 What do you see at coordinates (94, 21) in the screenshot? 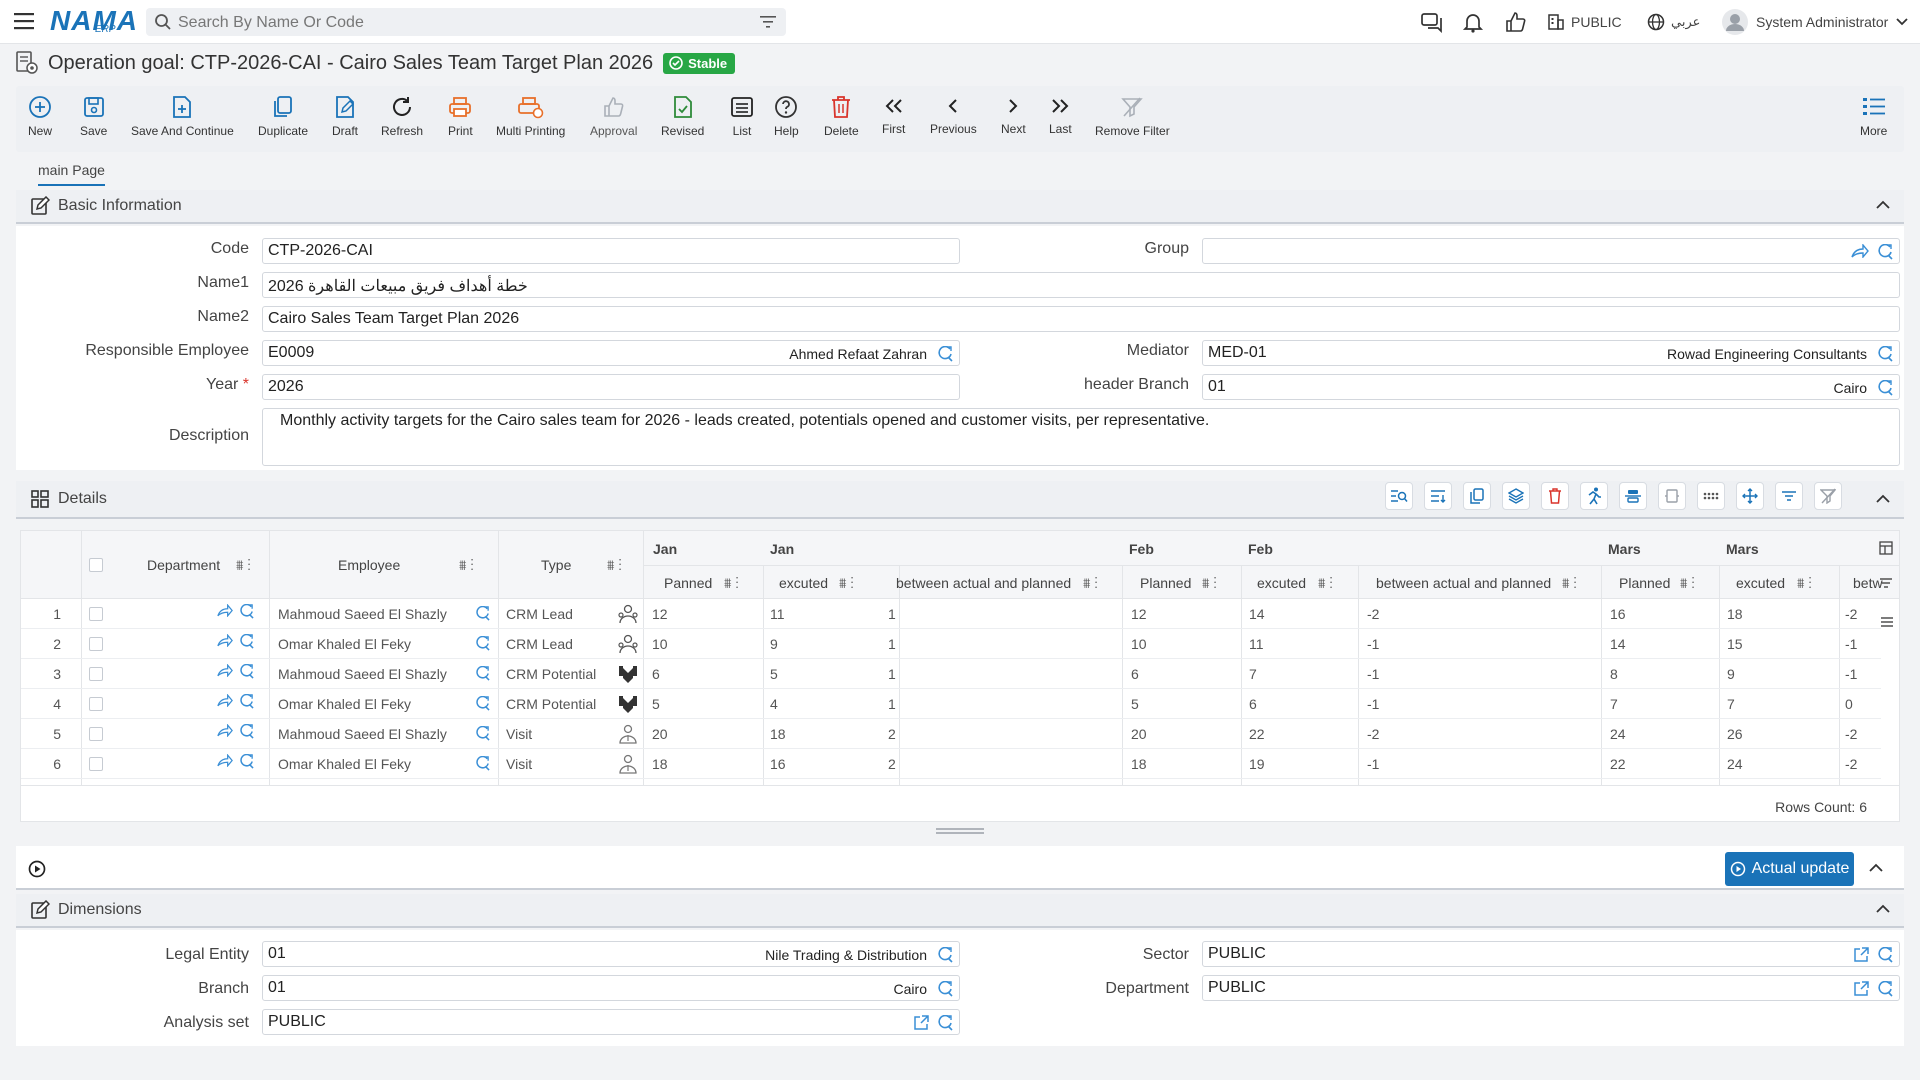
I see `logo: NAMA` at bounding box center [94, 21].